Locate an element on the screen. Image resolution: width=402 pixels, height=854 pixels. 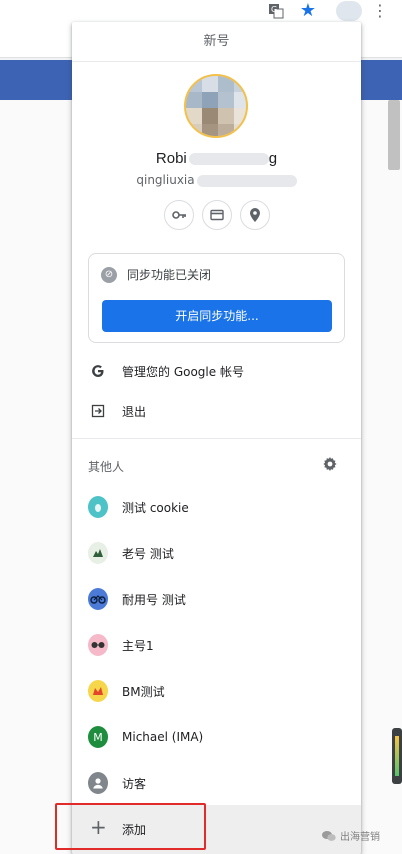
sign-out-item: 退出 is located at coordinates (216, 411).